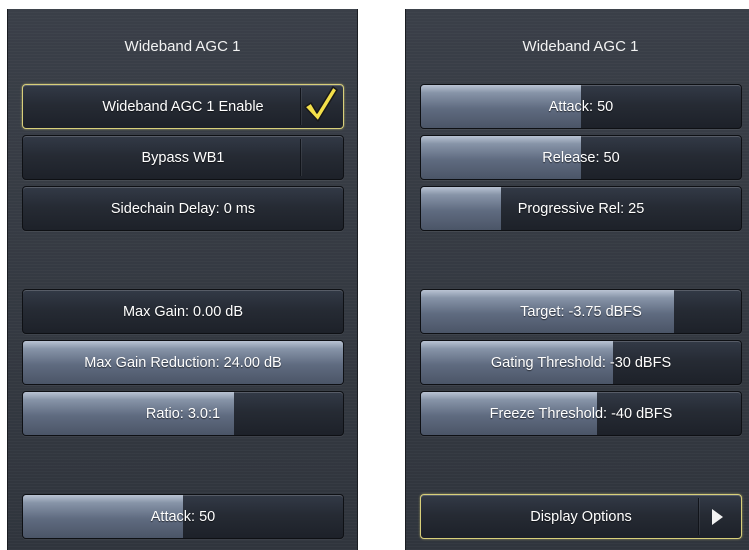  I want to click on release-slider: Release: 50, so click(581, 157).